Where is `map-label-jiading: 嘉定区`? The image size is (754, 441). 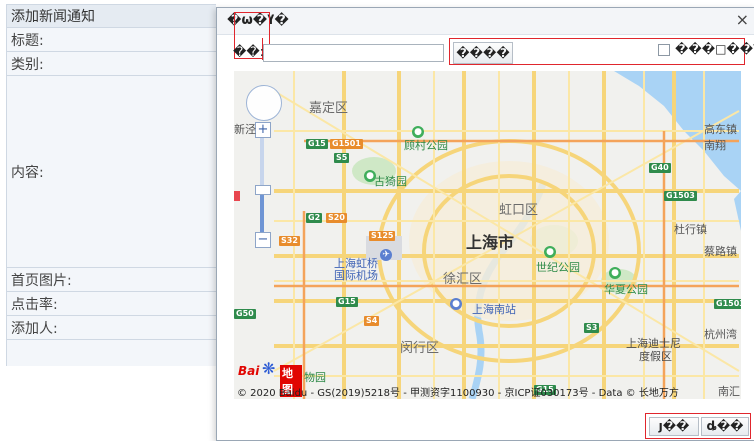 map-label-jiading: 嘉定区 is located at coordinates (329, 108).